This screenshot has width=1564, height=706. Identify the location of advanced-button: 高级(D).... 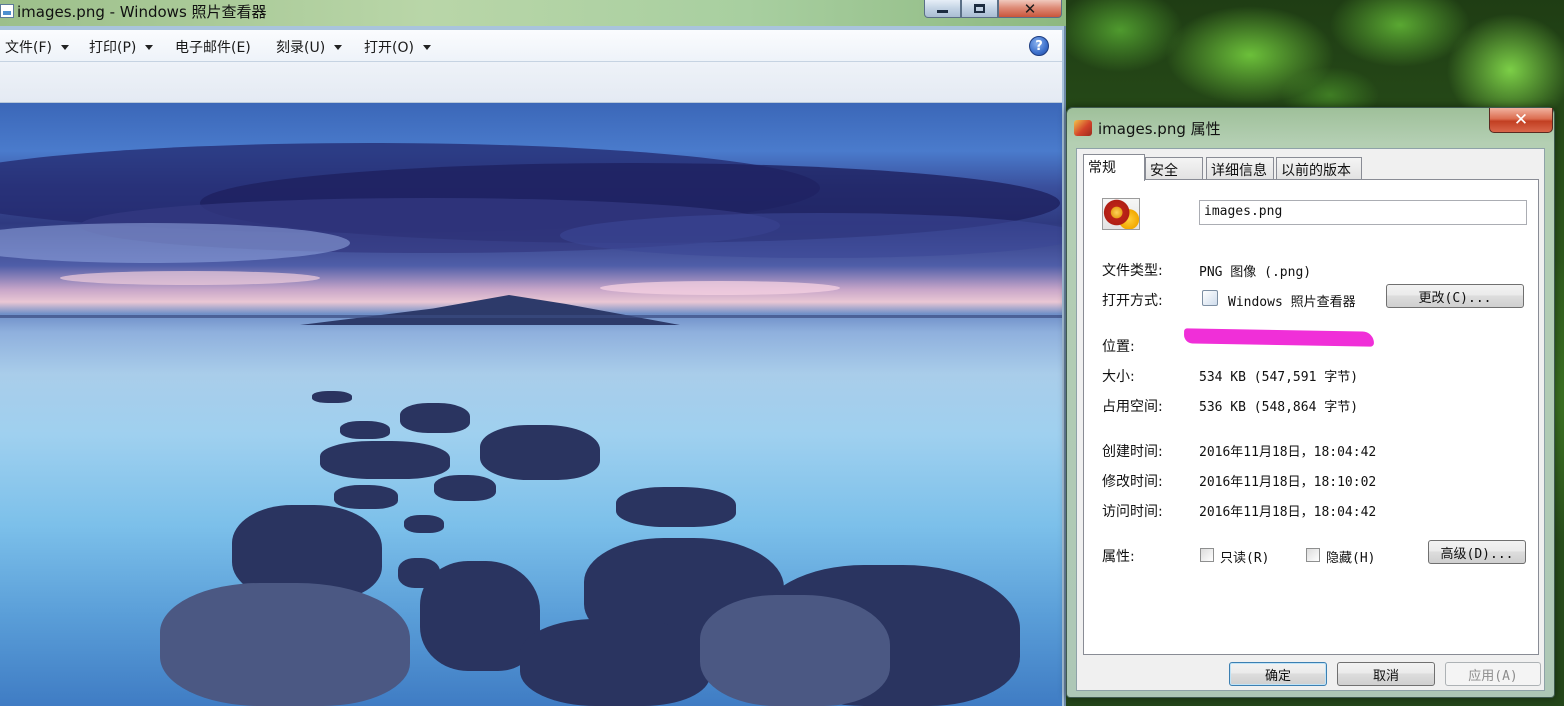
(1477, 552).